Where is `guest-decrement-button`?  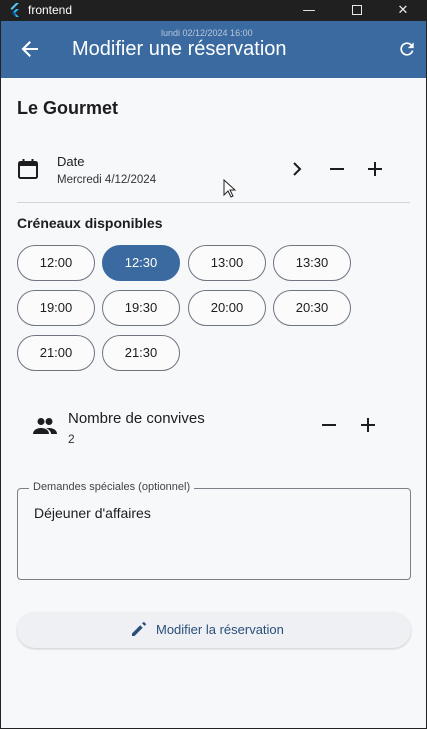 guest-decrement-button is located at coordinates (329, 425).